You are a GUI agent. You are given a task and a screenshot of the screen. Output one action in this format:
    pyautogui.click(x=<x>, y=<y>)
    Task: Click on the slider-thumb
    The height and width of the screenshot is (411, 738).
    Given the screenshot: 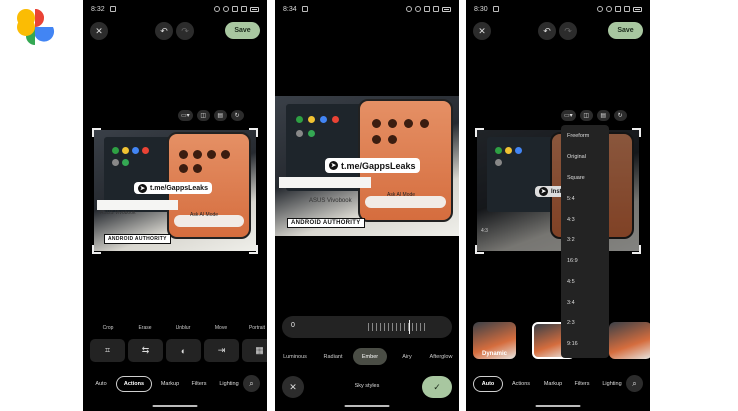 What is the action you would take?
    pyautogui.click(x=409, y=327)
    